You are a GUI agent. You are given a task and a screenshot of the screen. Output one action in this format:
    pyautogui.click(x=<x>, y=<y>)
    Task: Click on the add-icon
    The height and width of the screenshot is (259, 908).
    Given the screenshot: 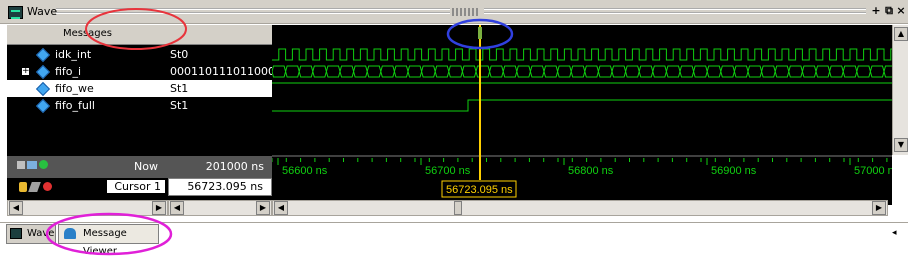 What is the action you would take?
    pyautogui.click(x=21, y=165)
    